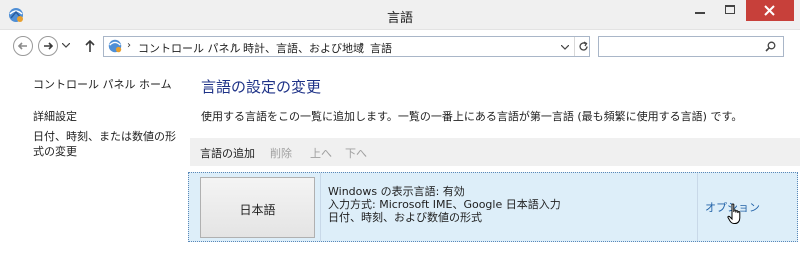 The image size is (800, 255). I want to click on breadcrumb-clock-language-region: 時計、言語、および地域, so click(303, 48).